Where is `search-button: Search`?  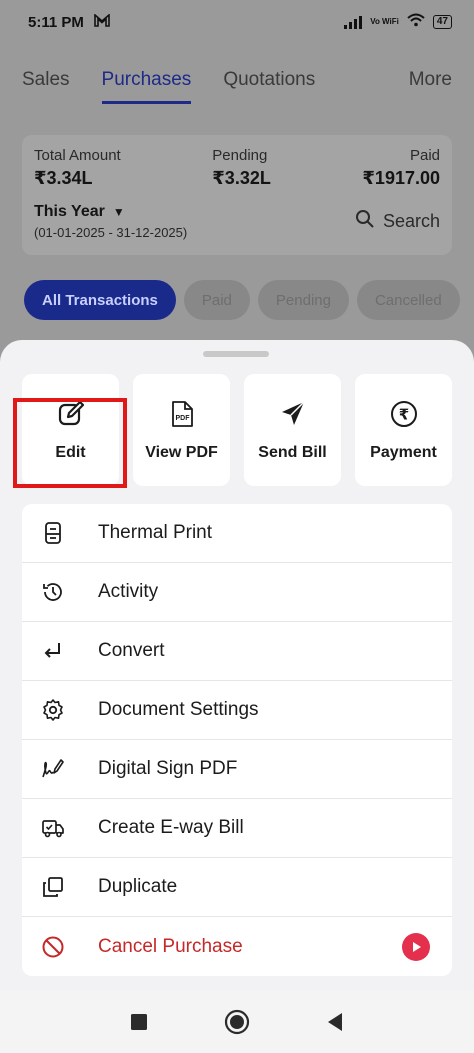
search-button: Search is located at coordinates (397, 221).